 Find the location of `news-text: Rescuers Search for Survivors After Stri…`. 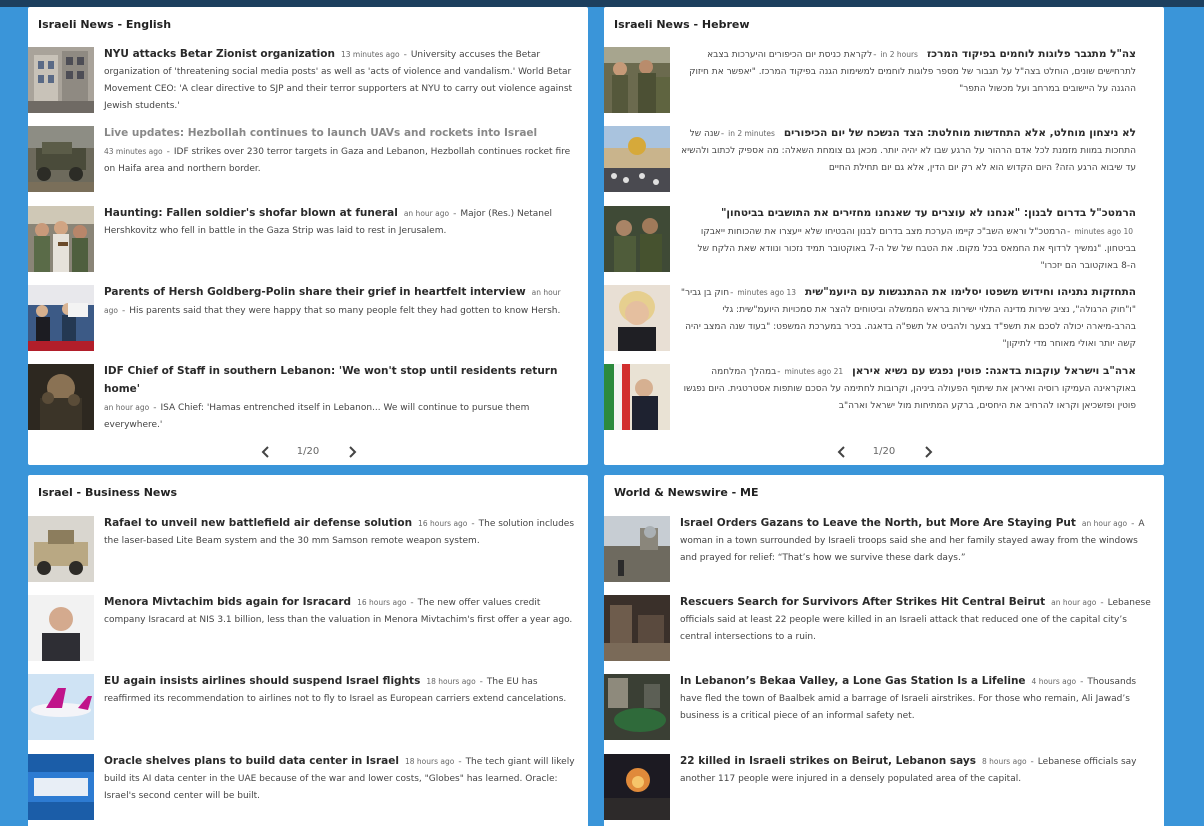

news-text: Rescuers Search for Survivors After Stri… is located at coordinates (915, 619).